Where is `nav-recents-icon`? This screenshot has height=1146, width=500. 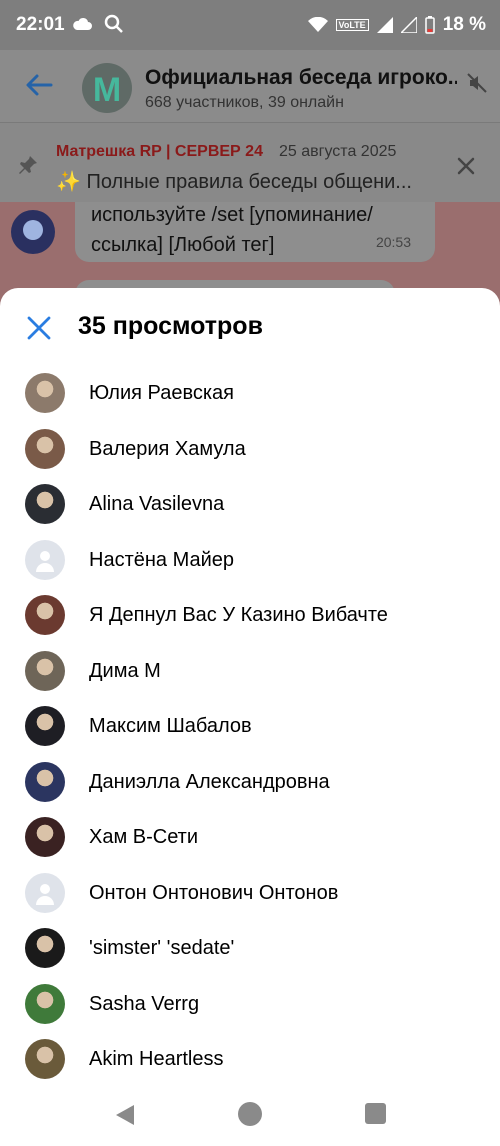 nav-recents-icon is located at coordinates (375, 1113).